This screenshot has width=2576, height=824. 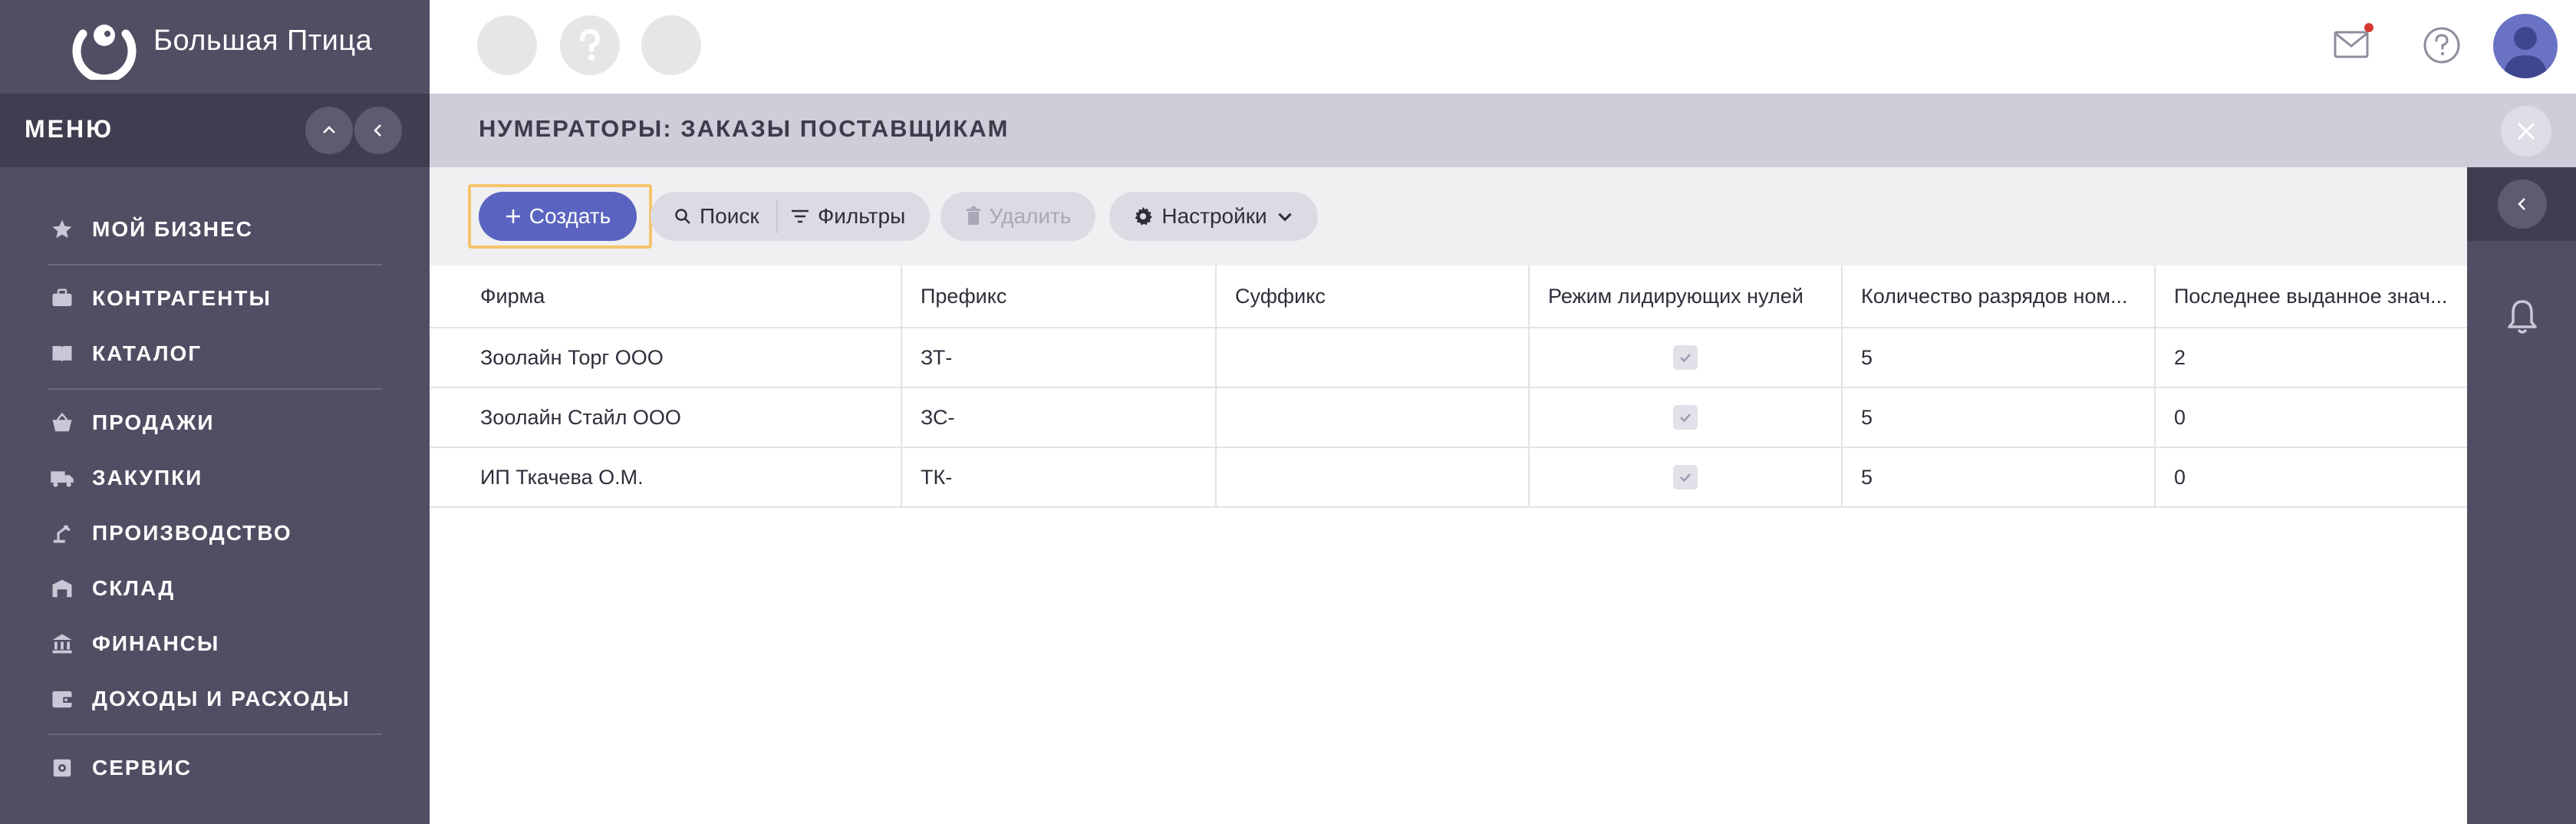 What do you see at coordinates (665, 296) in the screenshot?
I see `column-header-firm: Фирма` at bounding box center [665, 296].